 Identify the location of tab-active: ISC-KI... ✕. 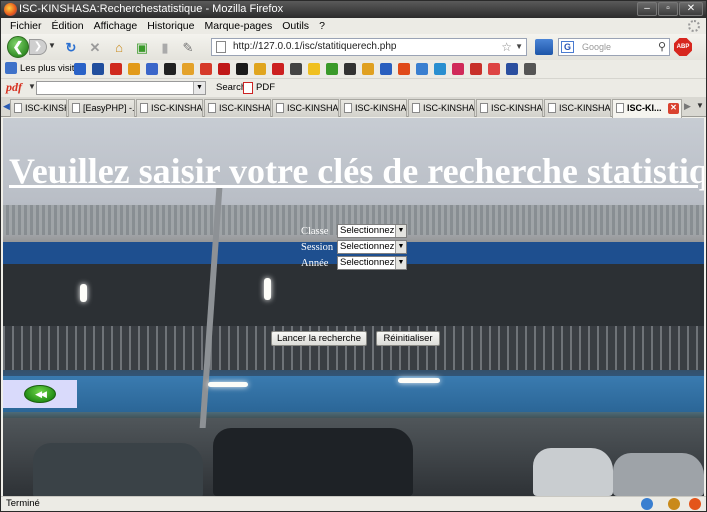
(647, 108).